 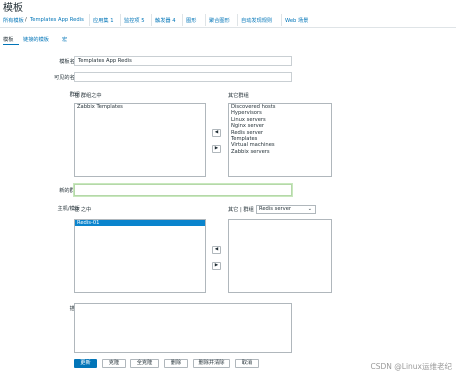 What do you see at coordinates (309, 209) in the screenshot?
I see `chevron-down-icon: ⌄` at bounding box center [309, 209].